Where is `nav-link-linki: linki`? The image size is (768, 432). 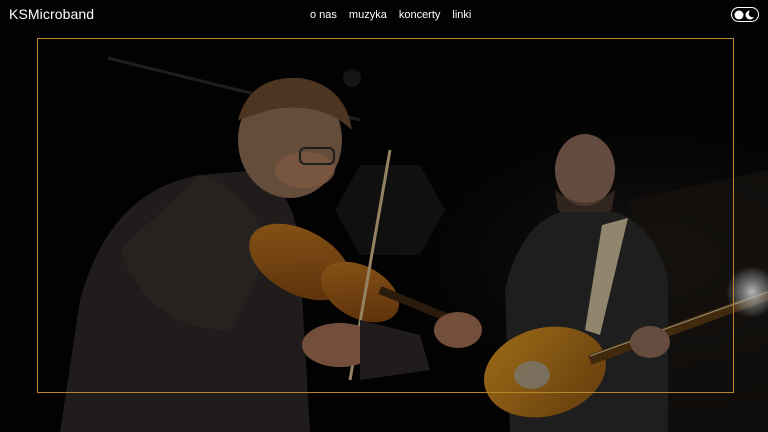 nav-link-linki: linki is located at coordinates (461, 15).